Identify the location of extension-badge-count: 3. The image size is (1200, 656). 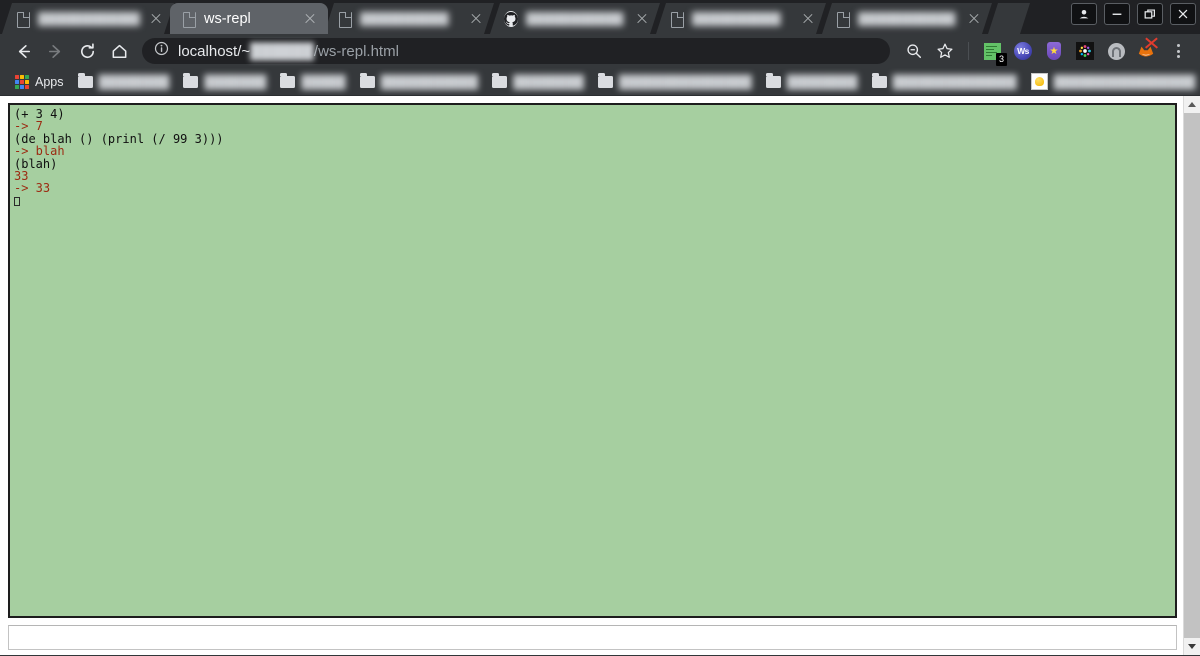
(1001, 59).